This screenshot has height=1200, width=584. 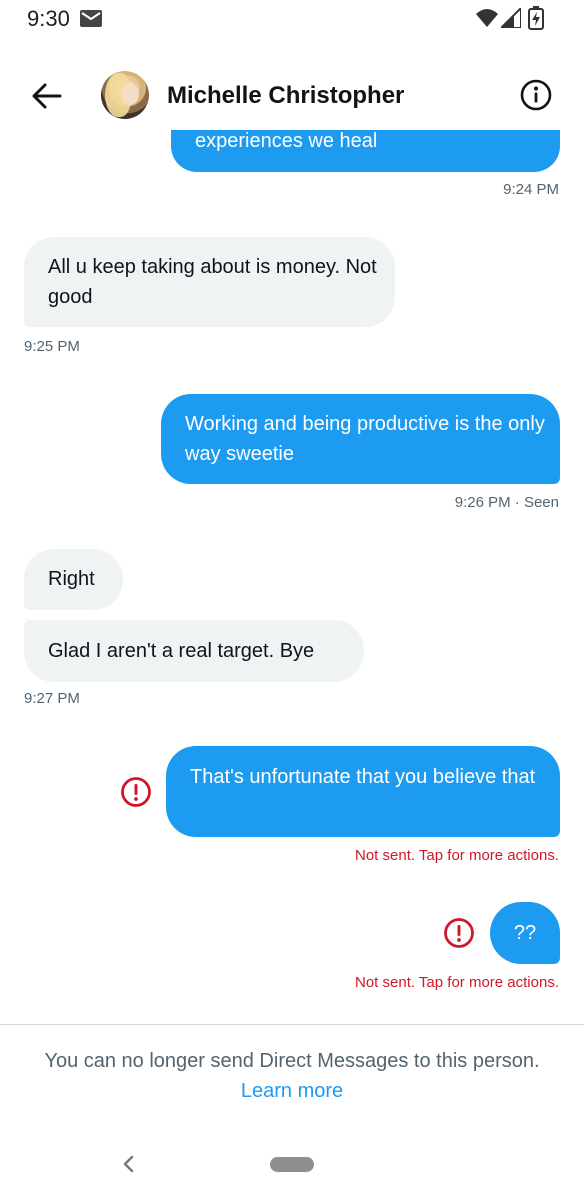 I want to click on nav-home-pill, so click(x=292, y=1164).